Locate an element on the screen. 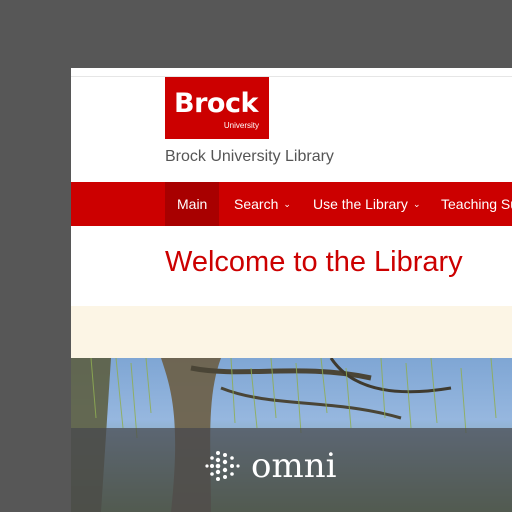 The image size is (512, 512). top-divider is located at coordinates (291, 76).